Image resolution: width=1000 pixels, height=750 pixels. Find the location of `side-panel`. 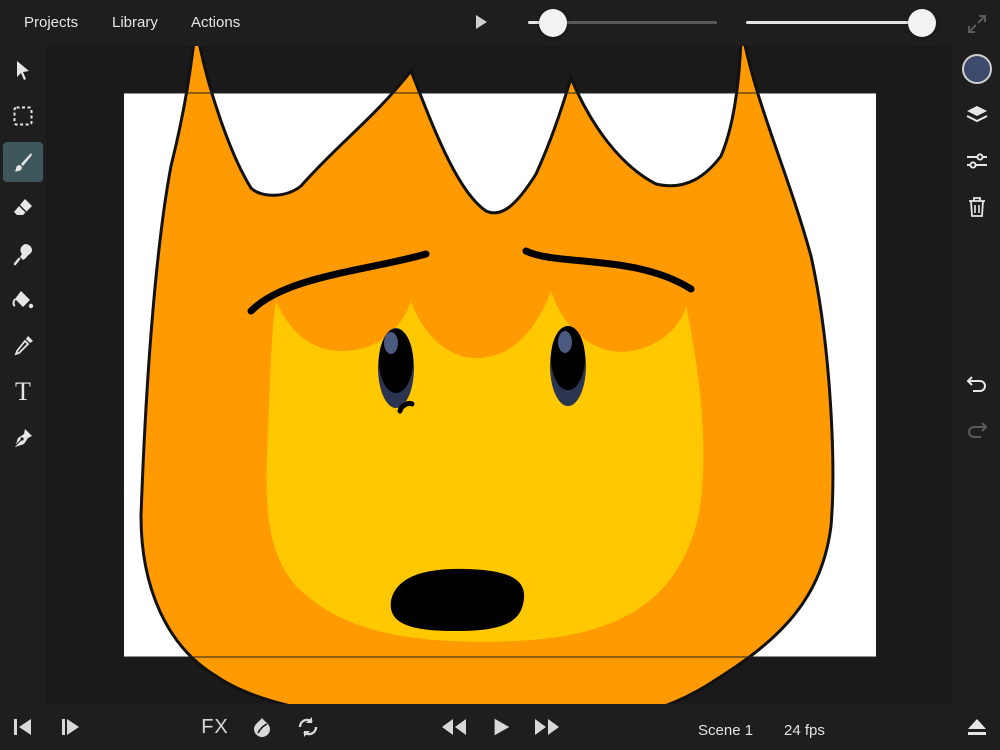

side-panel is located at coordinates (976, 375).